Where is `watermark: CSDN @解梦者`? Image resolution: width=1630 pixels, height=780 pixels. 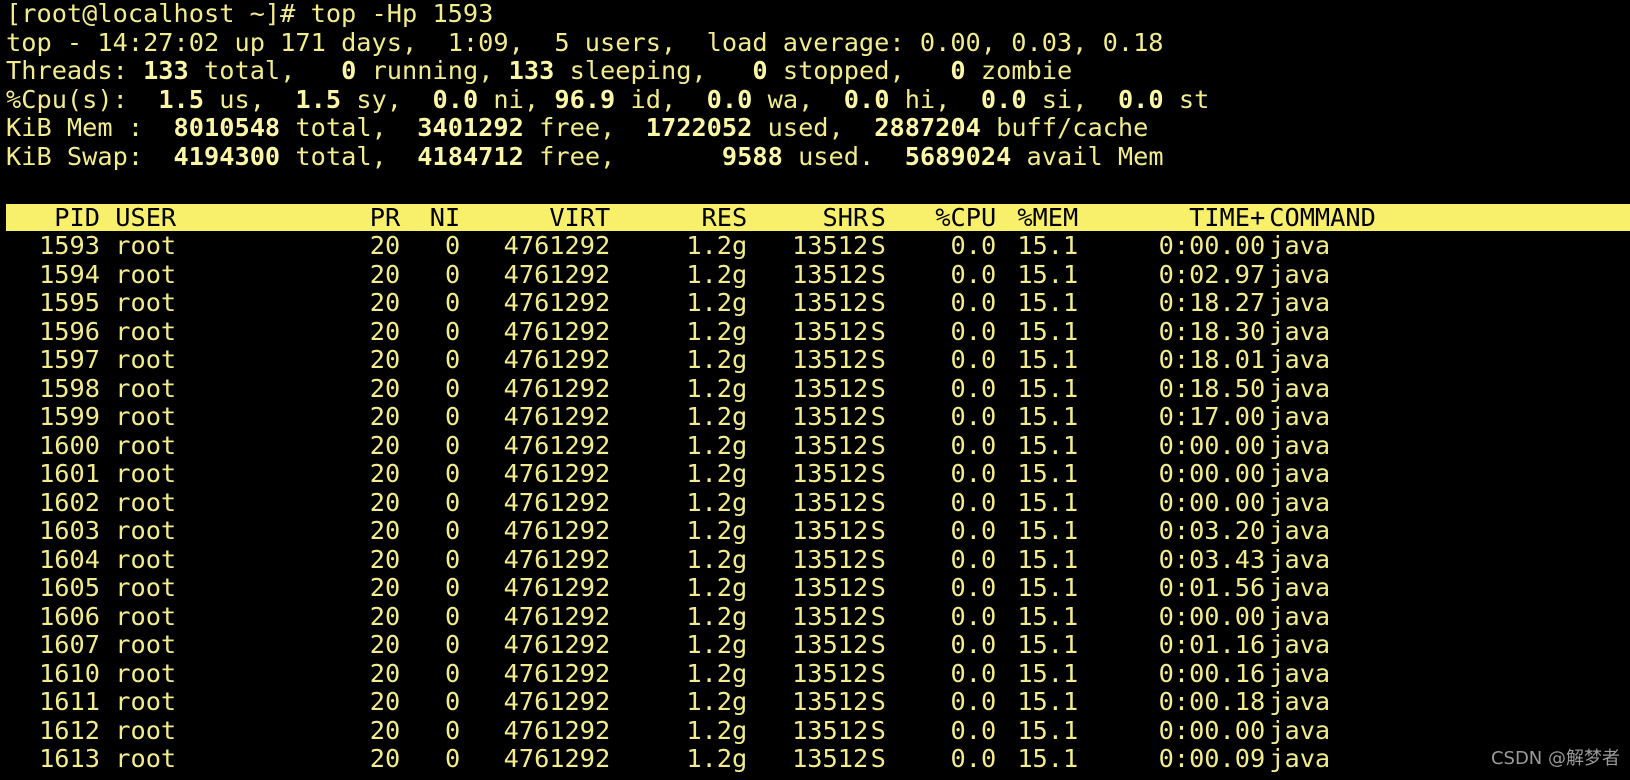
watermark: CSDN @解梦者 is located at coordinates (1555, 758).